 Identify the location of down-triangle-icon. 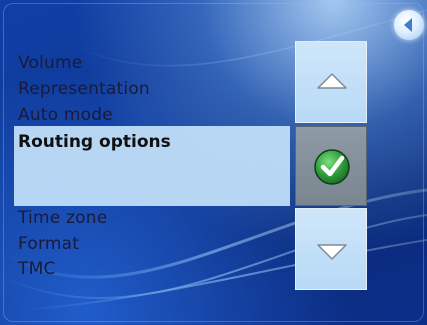
(332, 252).